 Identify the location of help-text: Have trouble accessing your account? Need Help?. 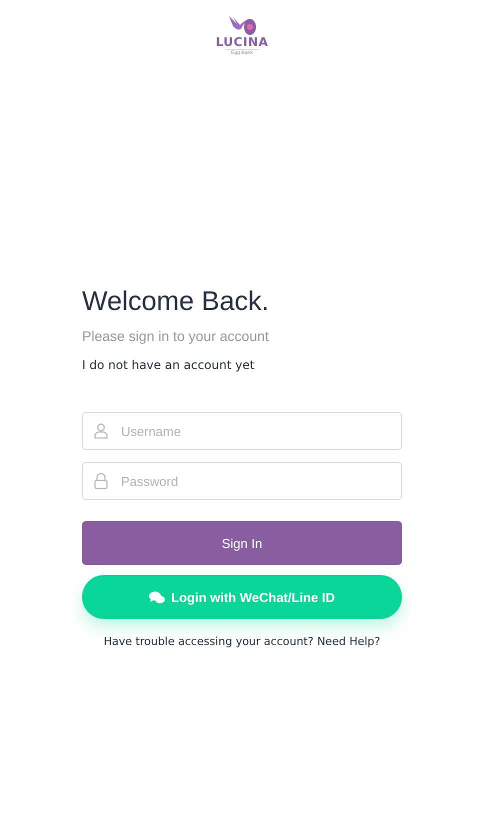
(242, 641).